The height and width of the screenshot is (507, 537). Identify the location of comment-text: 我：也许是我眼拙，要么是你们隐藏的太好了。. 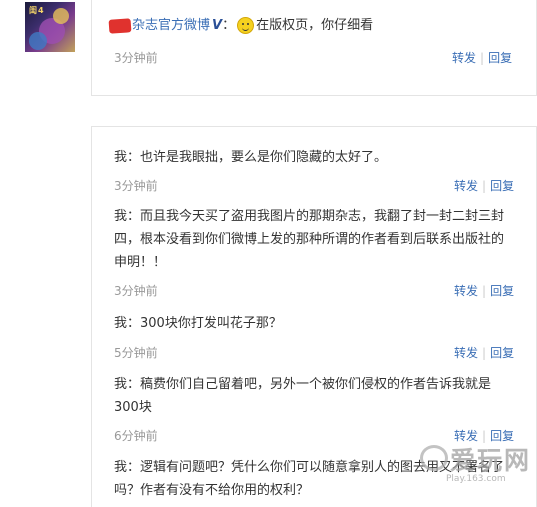
(251, 157).